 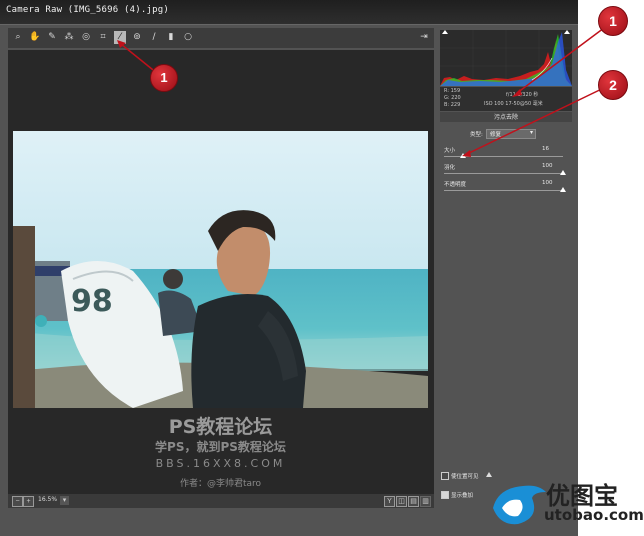 What do you see at coordinates (445, 32) in the screenshot?
I see `shadow-clipping-icon` at bounding box center [445, 32].